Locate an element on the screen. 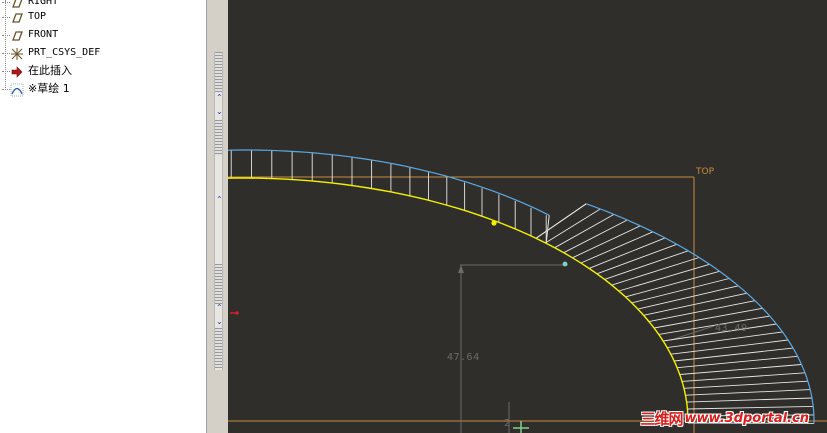 The width and height of the screenshot is (827, 433). watermark-chinese: 三维网 is located at coordinates (662, 418).